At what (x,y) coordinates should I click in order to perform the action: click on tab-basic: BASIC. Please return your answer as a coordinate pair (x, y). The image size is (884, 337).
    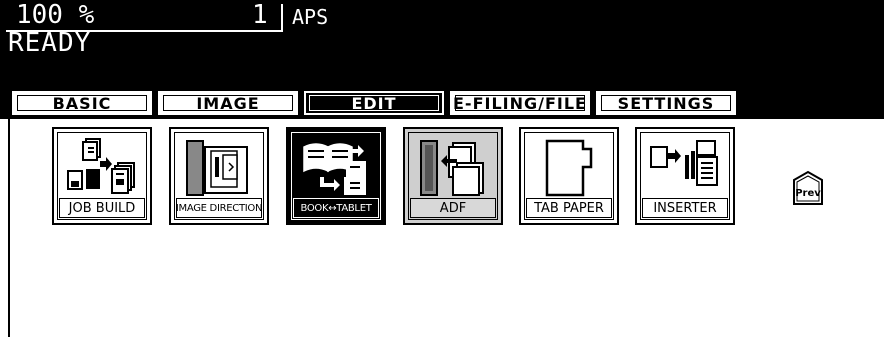
    Looking at the image, I should click on (82, 103).